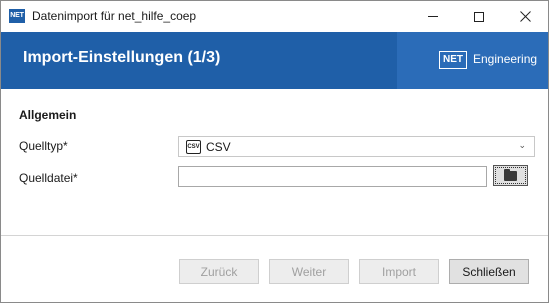 The height and width of the screenshot is (303, 549). What do you see at coordinates (505, 59) in the screenshot?
I see `brand-label: Engineering` at bounding box center [505, 59].